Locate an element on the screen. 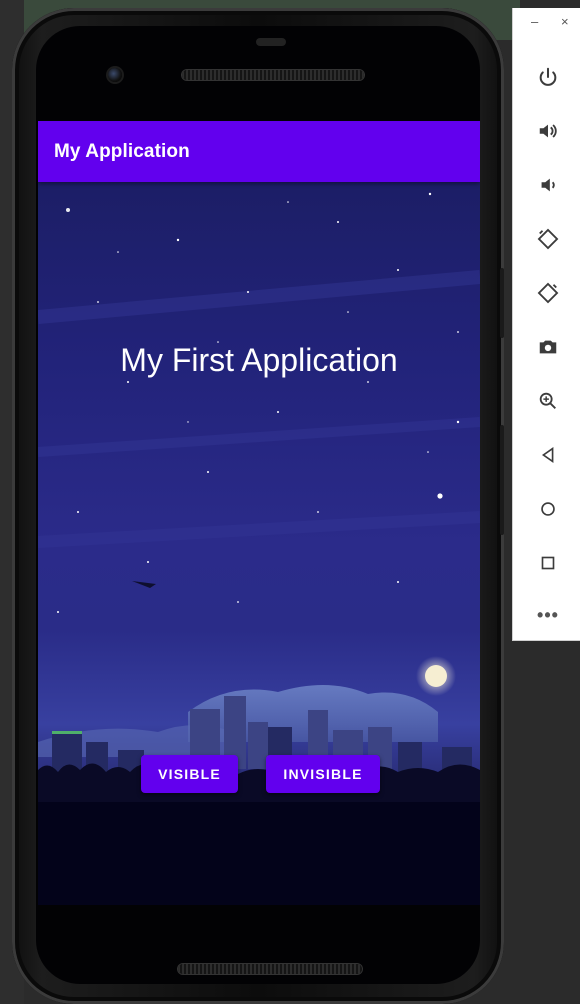  earpiece-speaker is located at coordinates (273, 75).